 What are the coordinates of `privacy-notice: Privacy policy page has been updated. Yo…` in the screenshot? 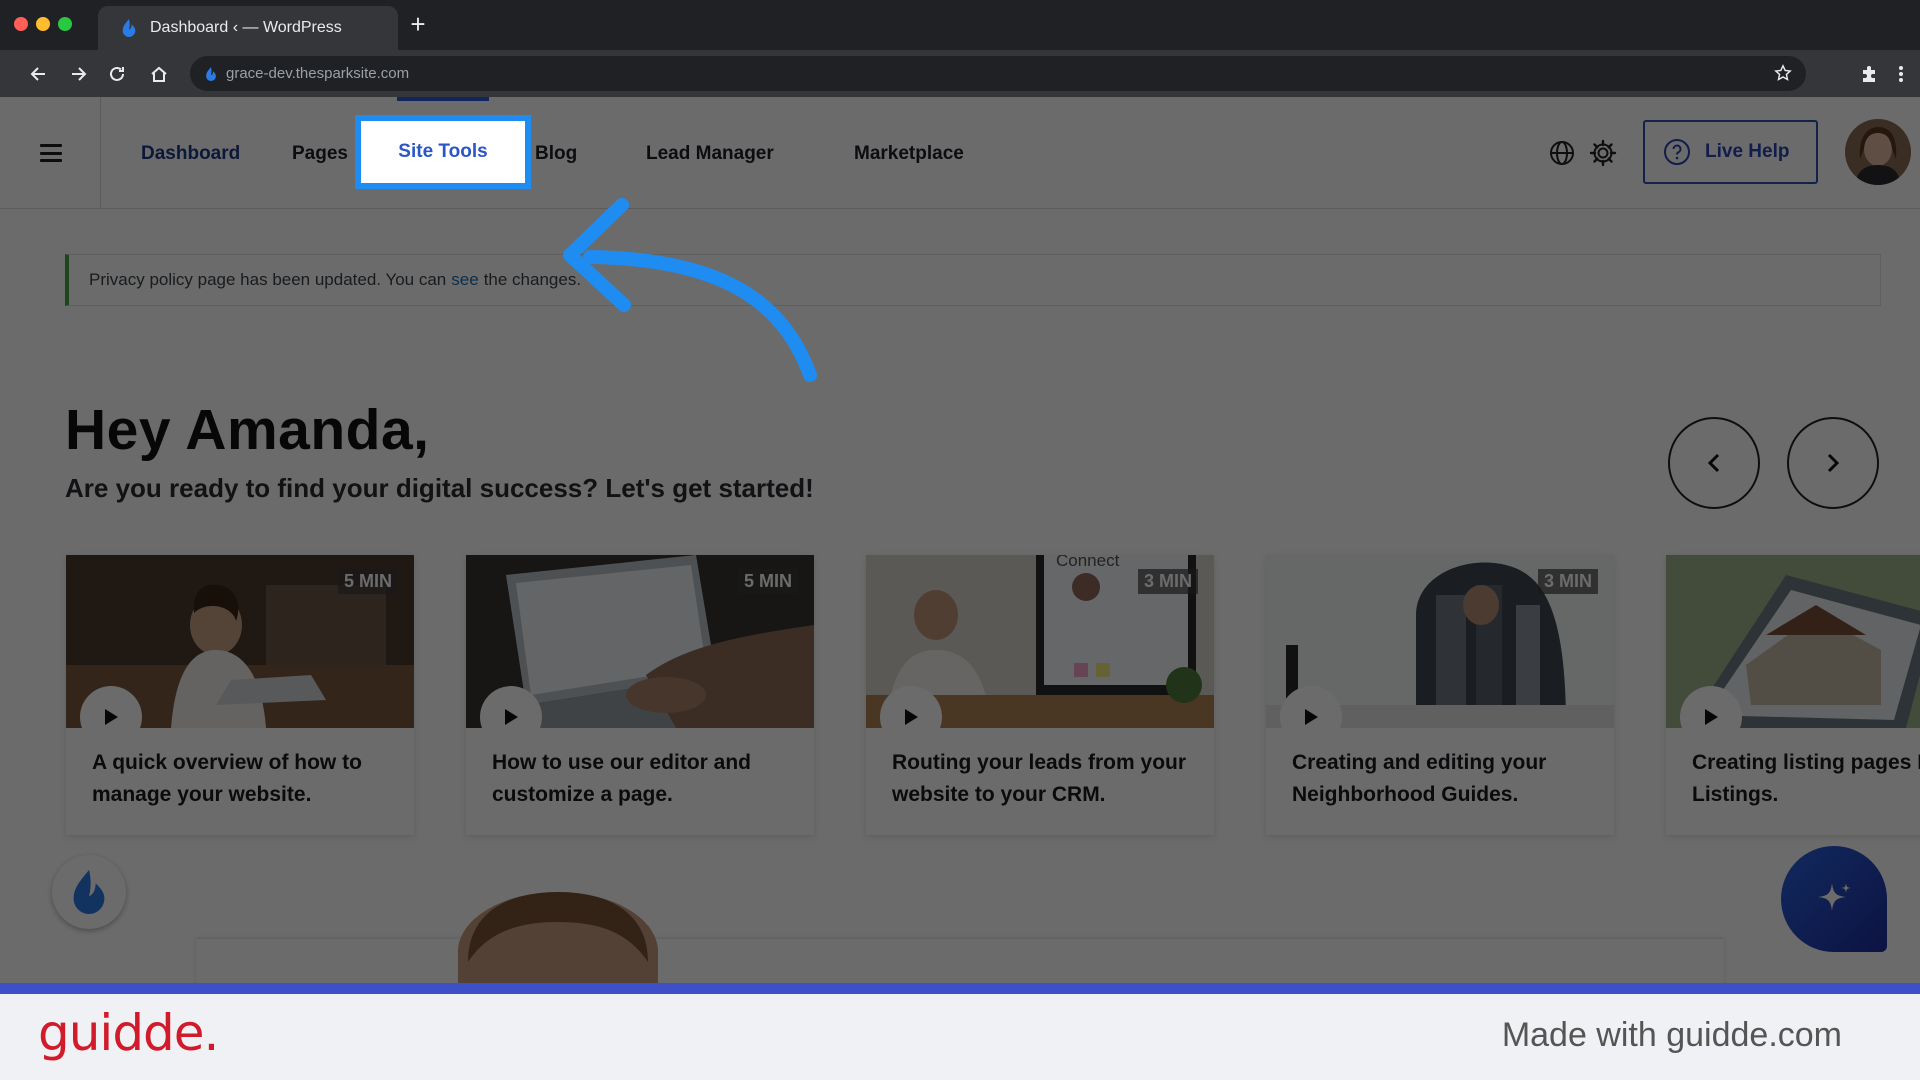 It's located at (973, 280).